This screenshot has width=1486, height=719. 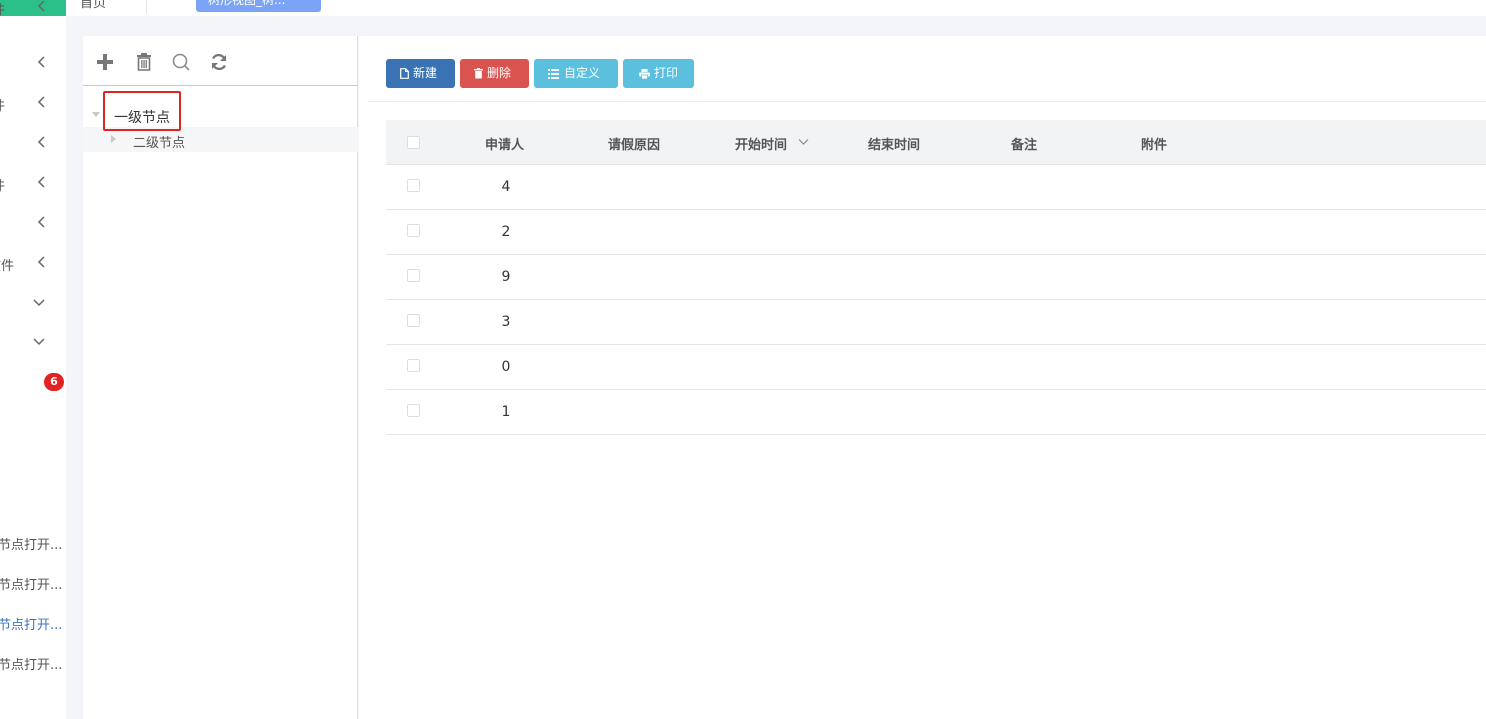 I want to click on tree-node-label: 一级节点, so click(x=142, y=117).